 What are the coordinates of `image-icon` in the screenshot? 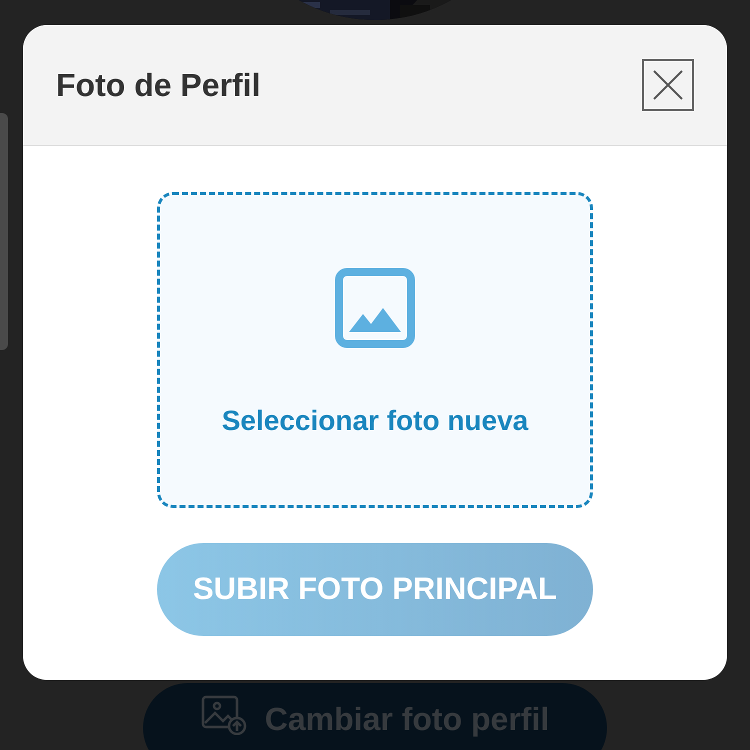 It's located at (375, 308).